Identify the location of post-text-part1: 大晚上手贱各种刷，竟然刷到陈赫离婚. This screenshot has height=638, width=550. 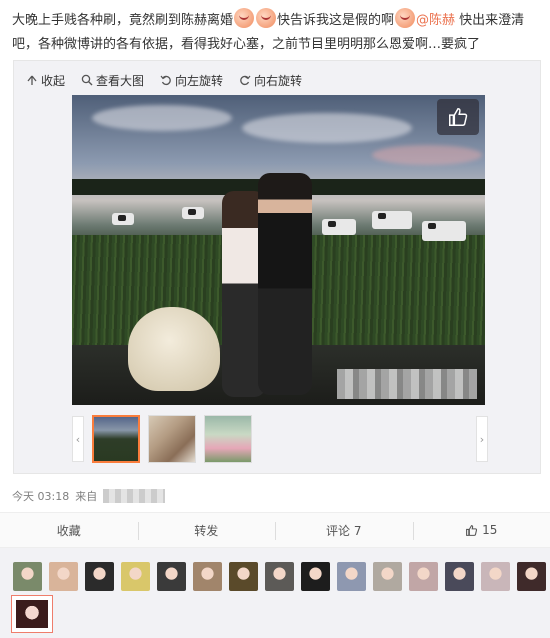
(123, 20).